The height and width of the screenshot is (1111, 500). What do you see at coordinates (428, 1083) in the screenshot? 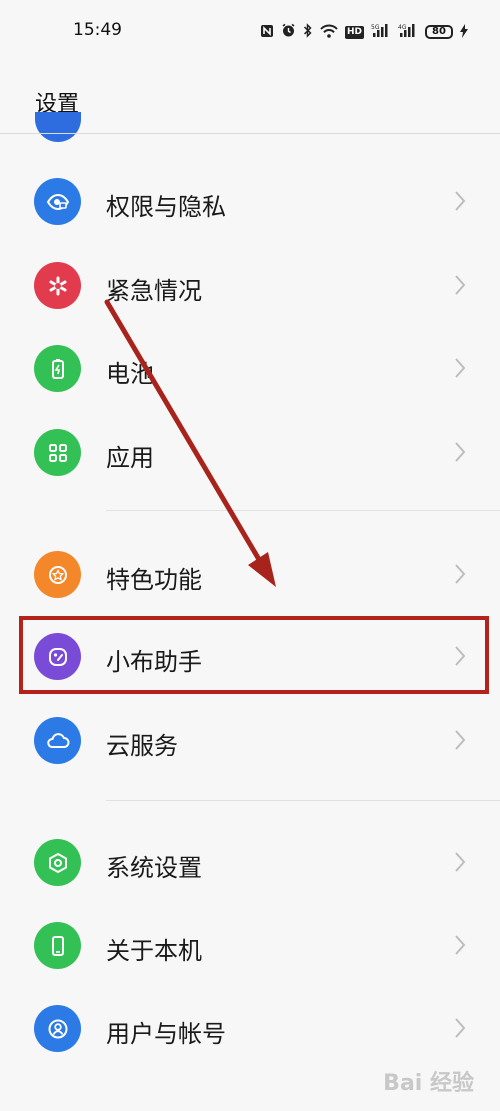
I see `watermark: Bai 经验` at bounding box center [428, 1083].